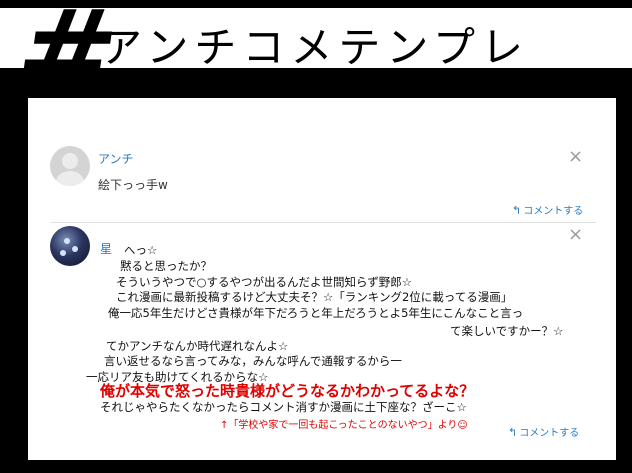 This screenshot has height=473, width=632. I want to click on comment-line: 言い返せるなら言ってみな，みんな呼んで通報するから一, so click(253, 361).